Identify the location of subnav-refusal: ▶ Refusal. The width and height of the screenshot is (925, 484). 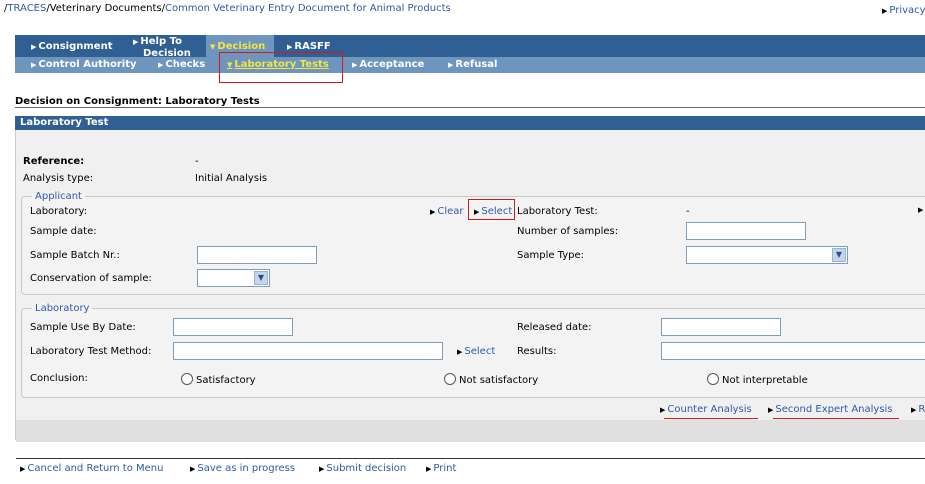
(472, 64).